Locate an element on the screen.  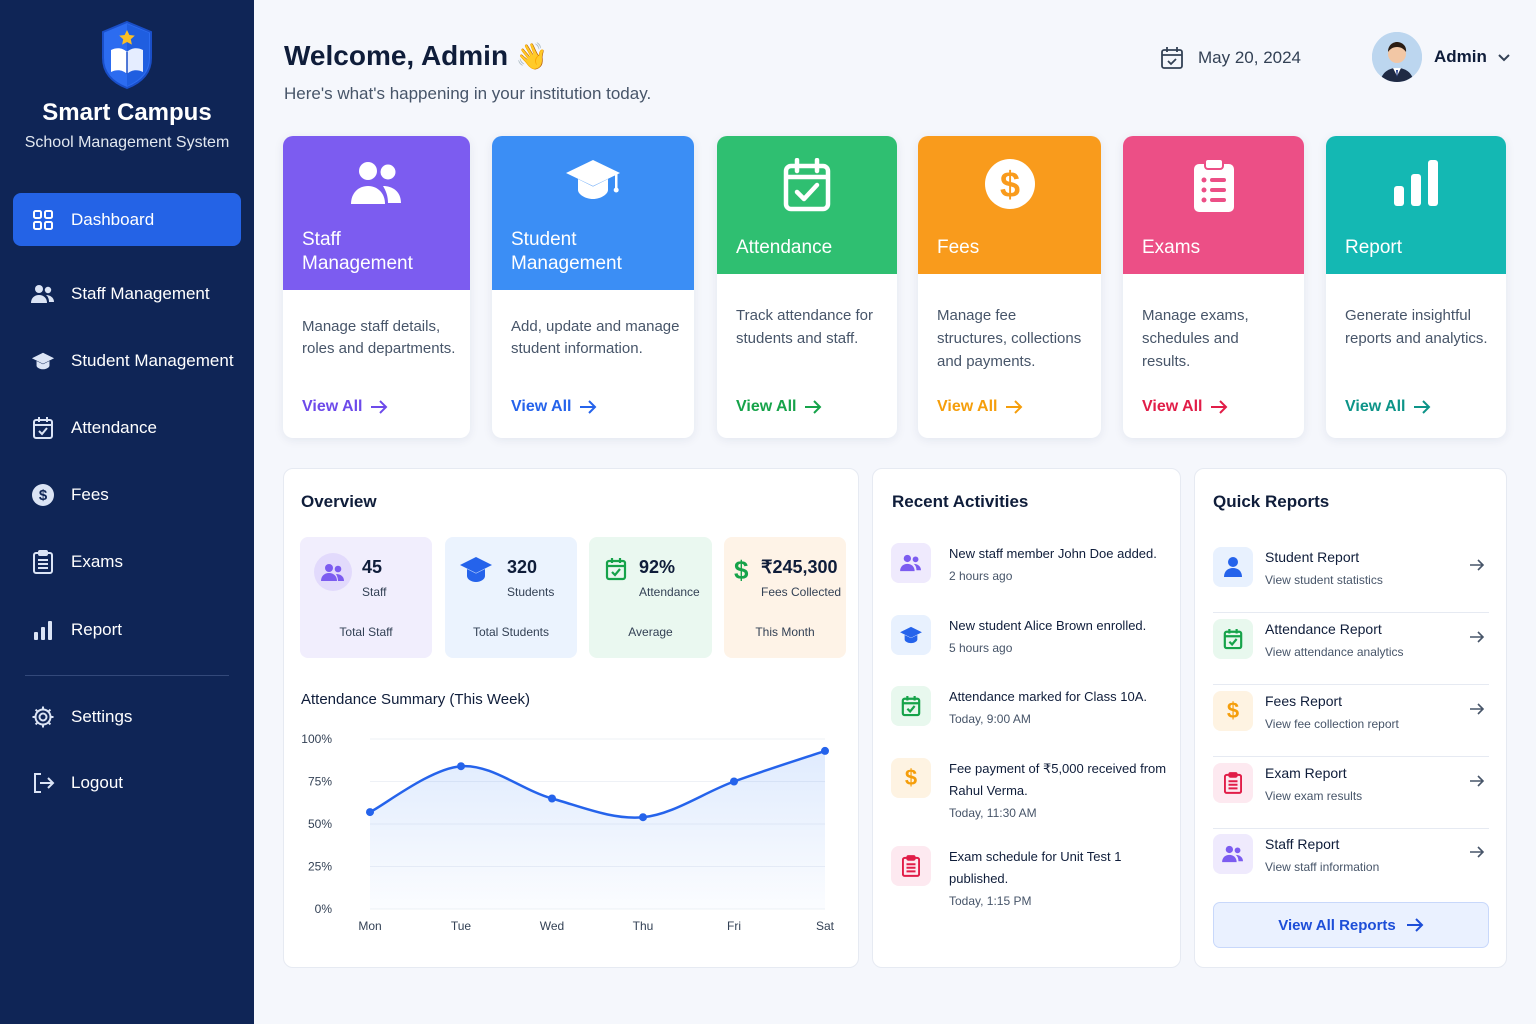
sidebar-item-staff-management: Staff Management is located at coordinates (127, 293).